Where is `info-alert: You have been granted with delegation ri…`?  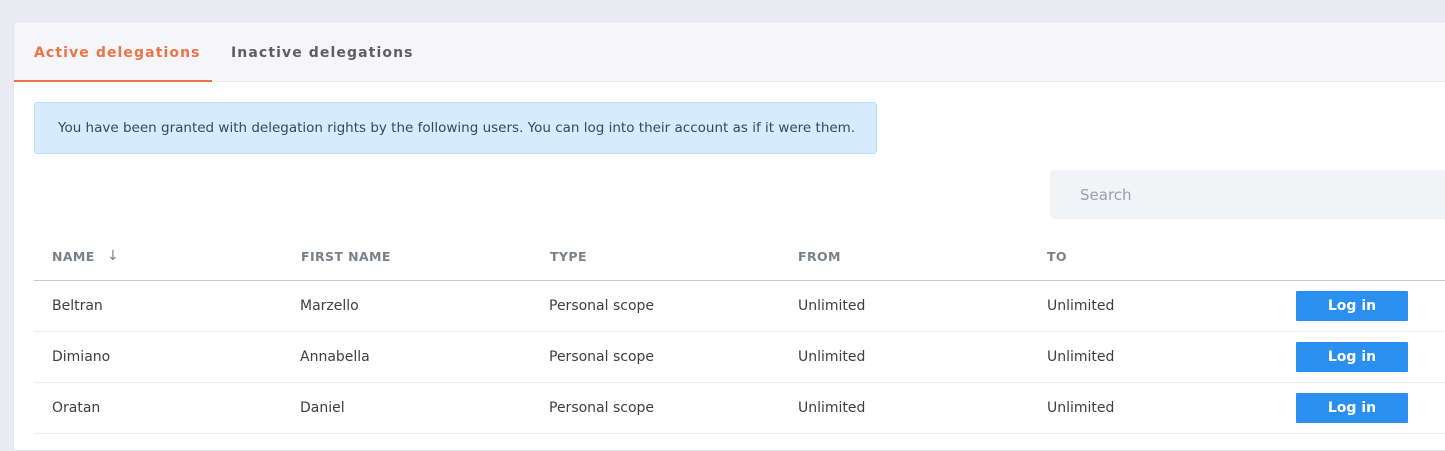 info-alert: You have been granted with delegation ri… is located at coordinates (455, 128).